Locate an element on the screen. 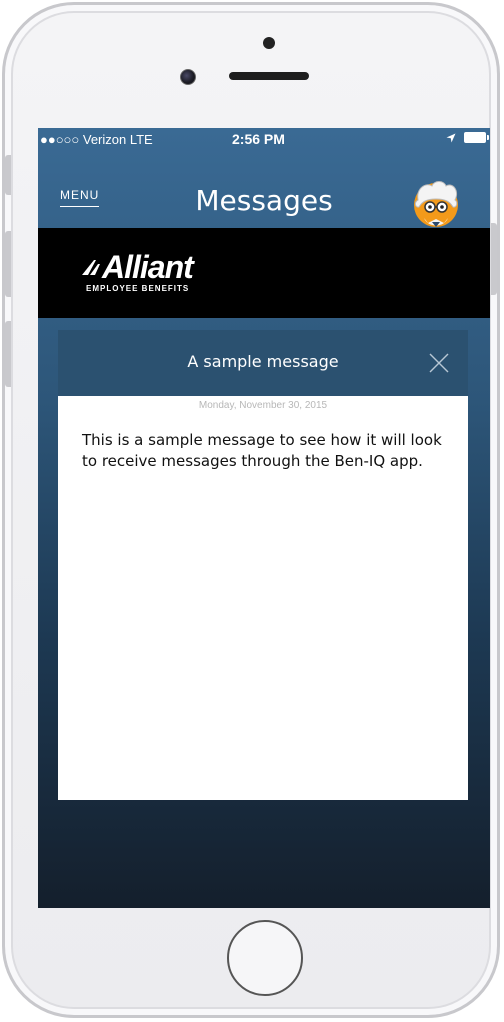  carrier-label: ●●○○○ Verizon LTE is located at coordinates (96, 139).